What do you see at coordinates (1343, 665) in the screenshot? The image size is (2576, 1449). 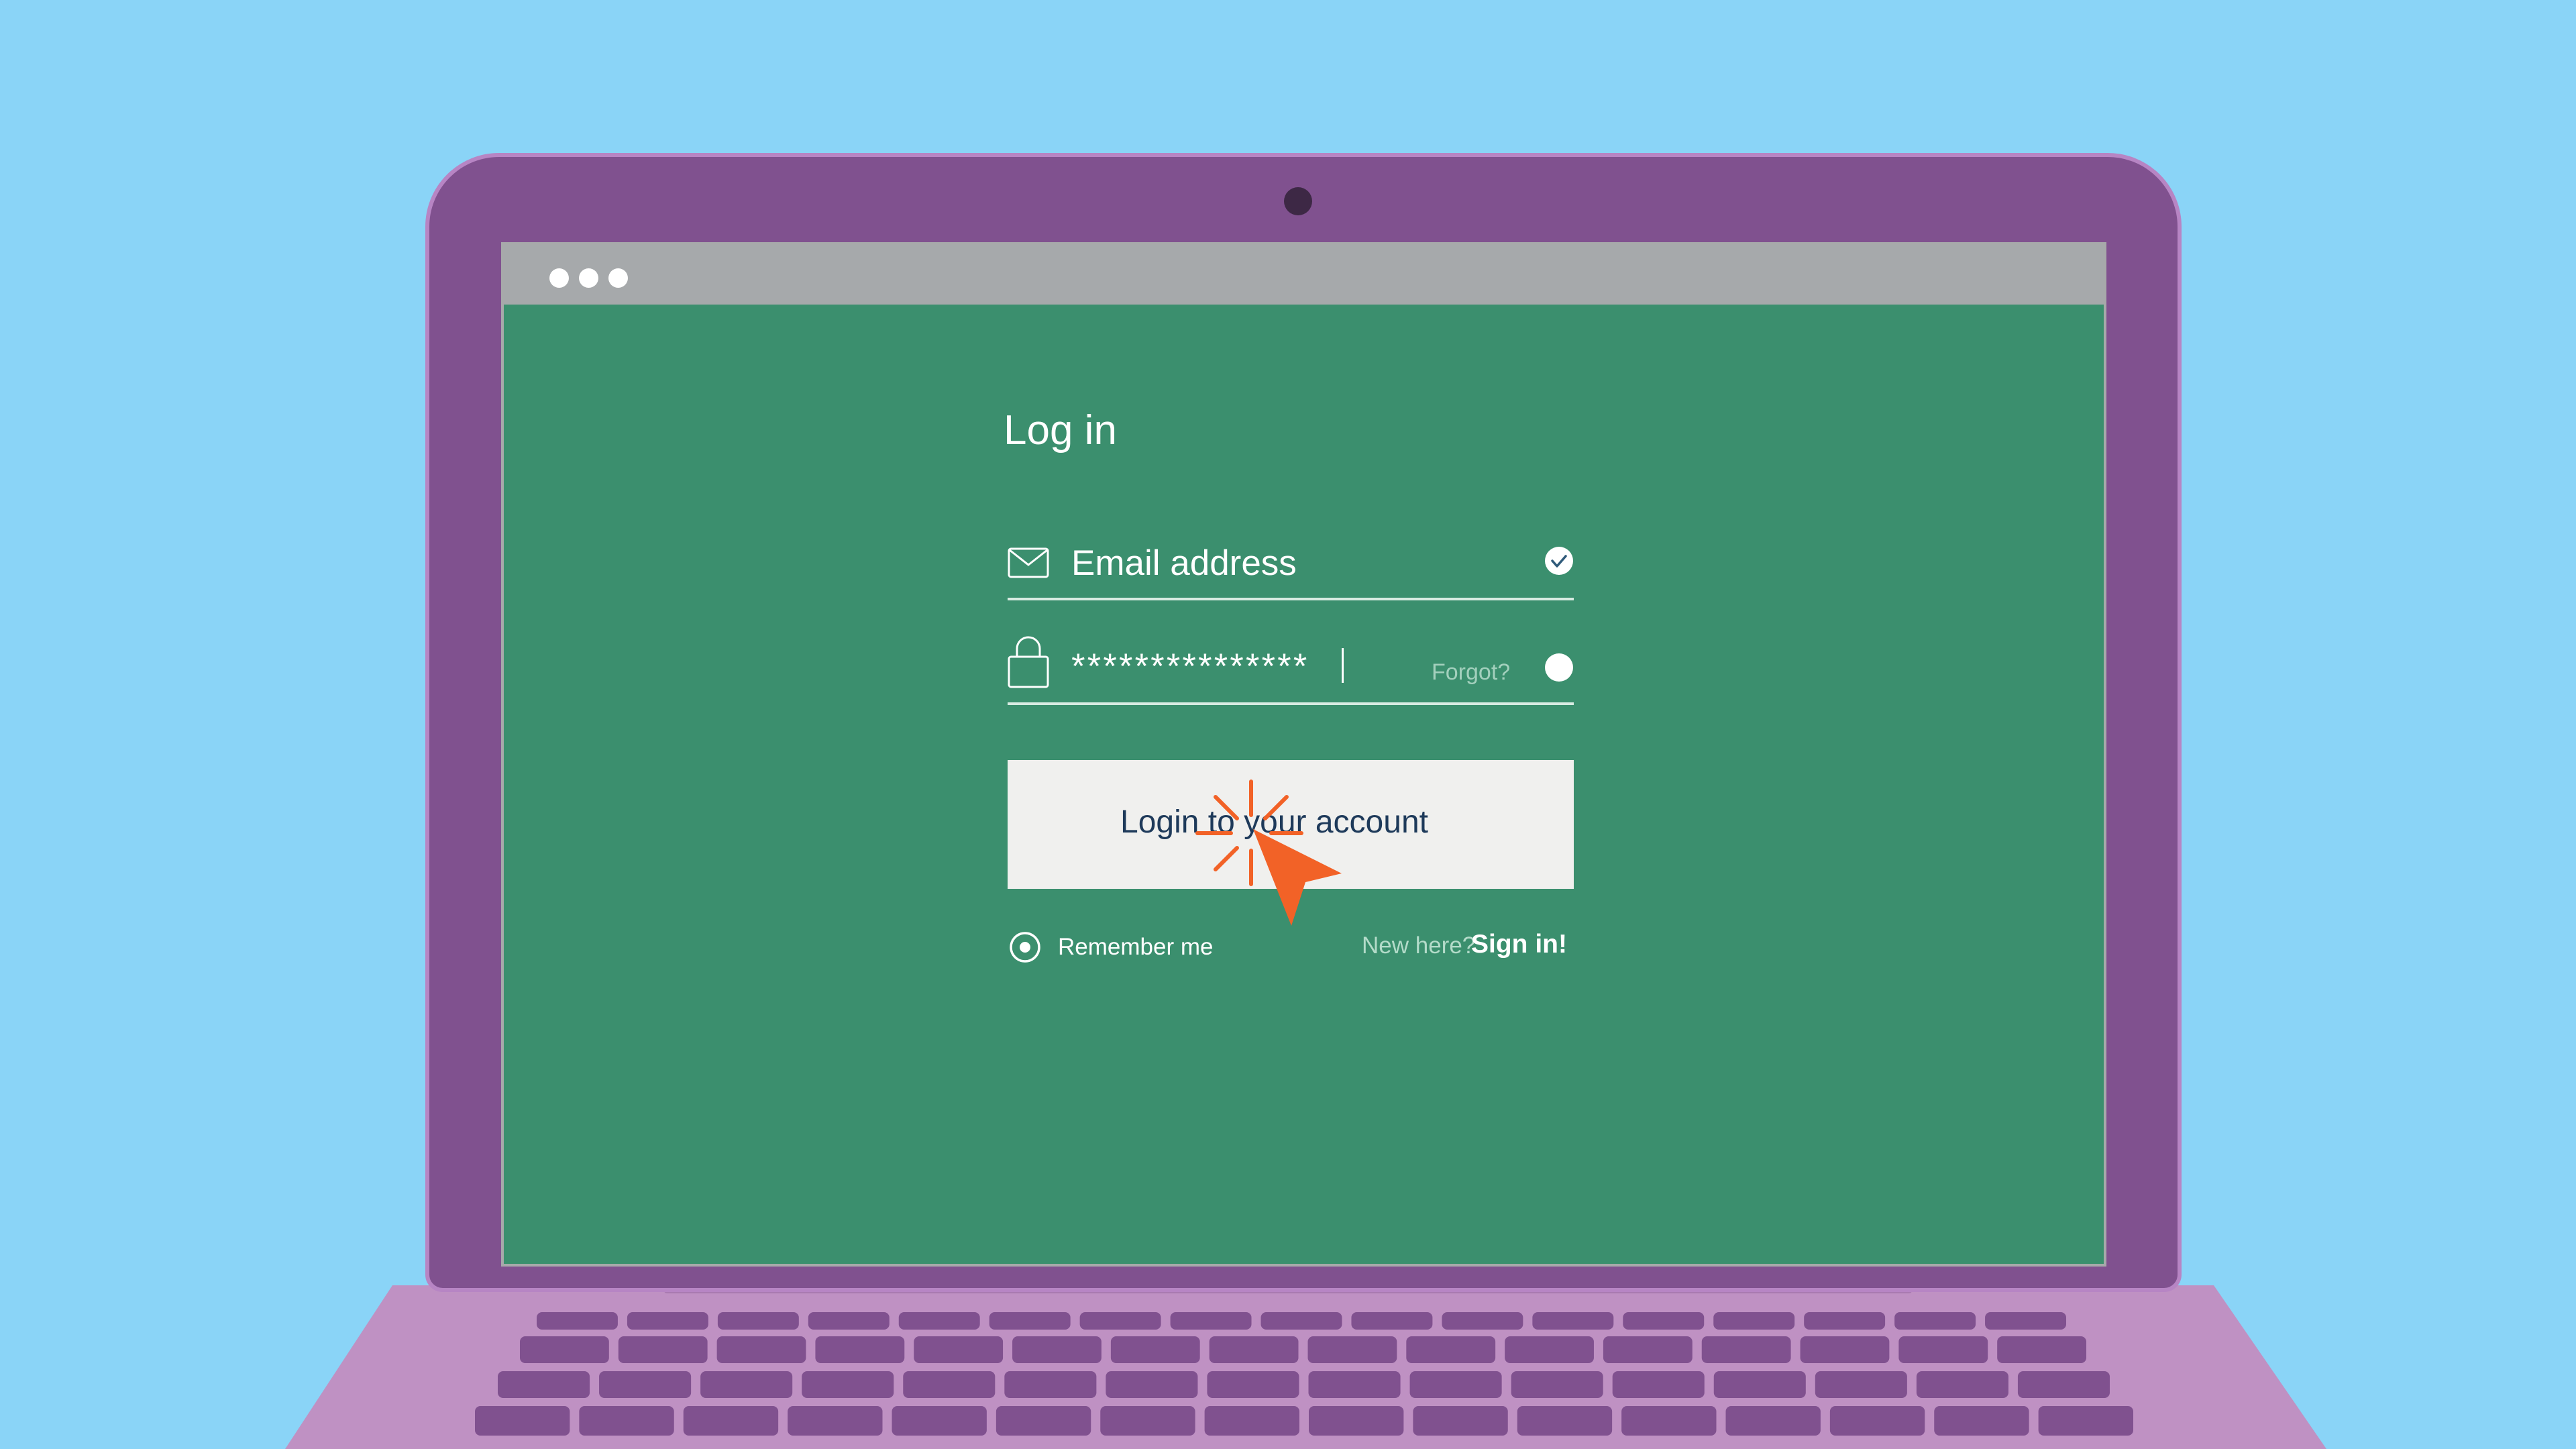 I see `text-caret` at bounding box center [1343, 665].